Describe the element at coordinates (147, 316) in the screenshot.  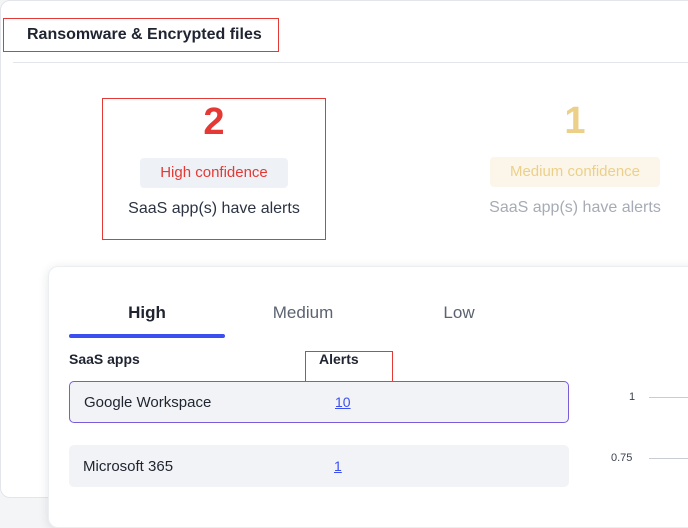
I see `tab-high: High` at that location.